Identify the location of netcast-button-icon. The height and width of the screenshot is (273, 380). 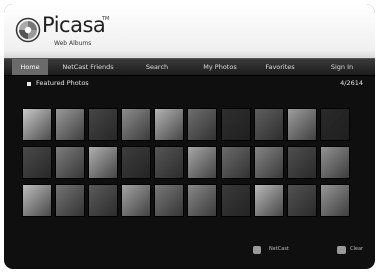
(257, 250).